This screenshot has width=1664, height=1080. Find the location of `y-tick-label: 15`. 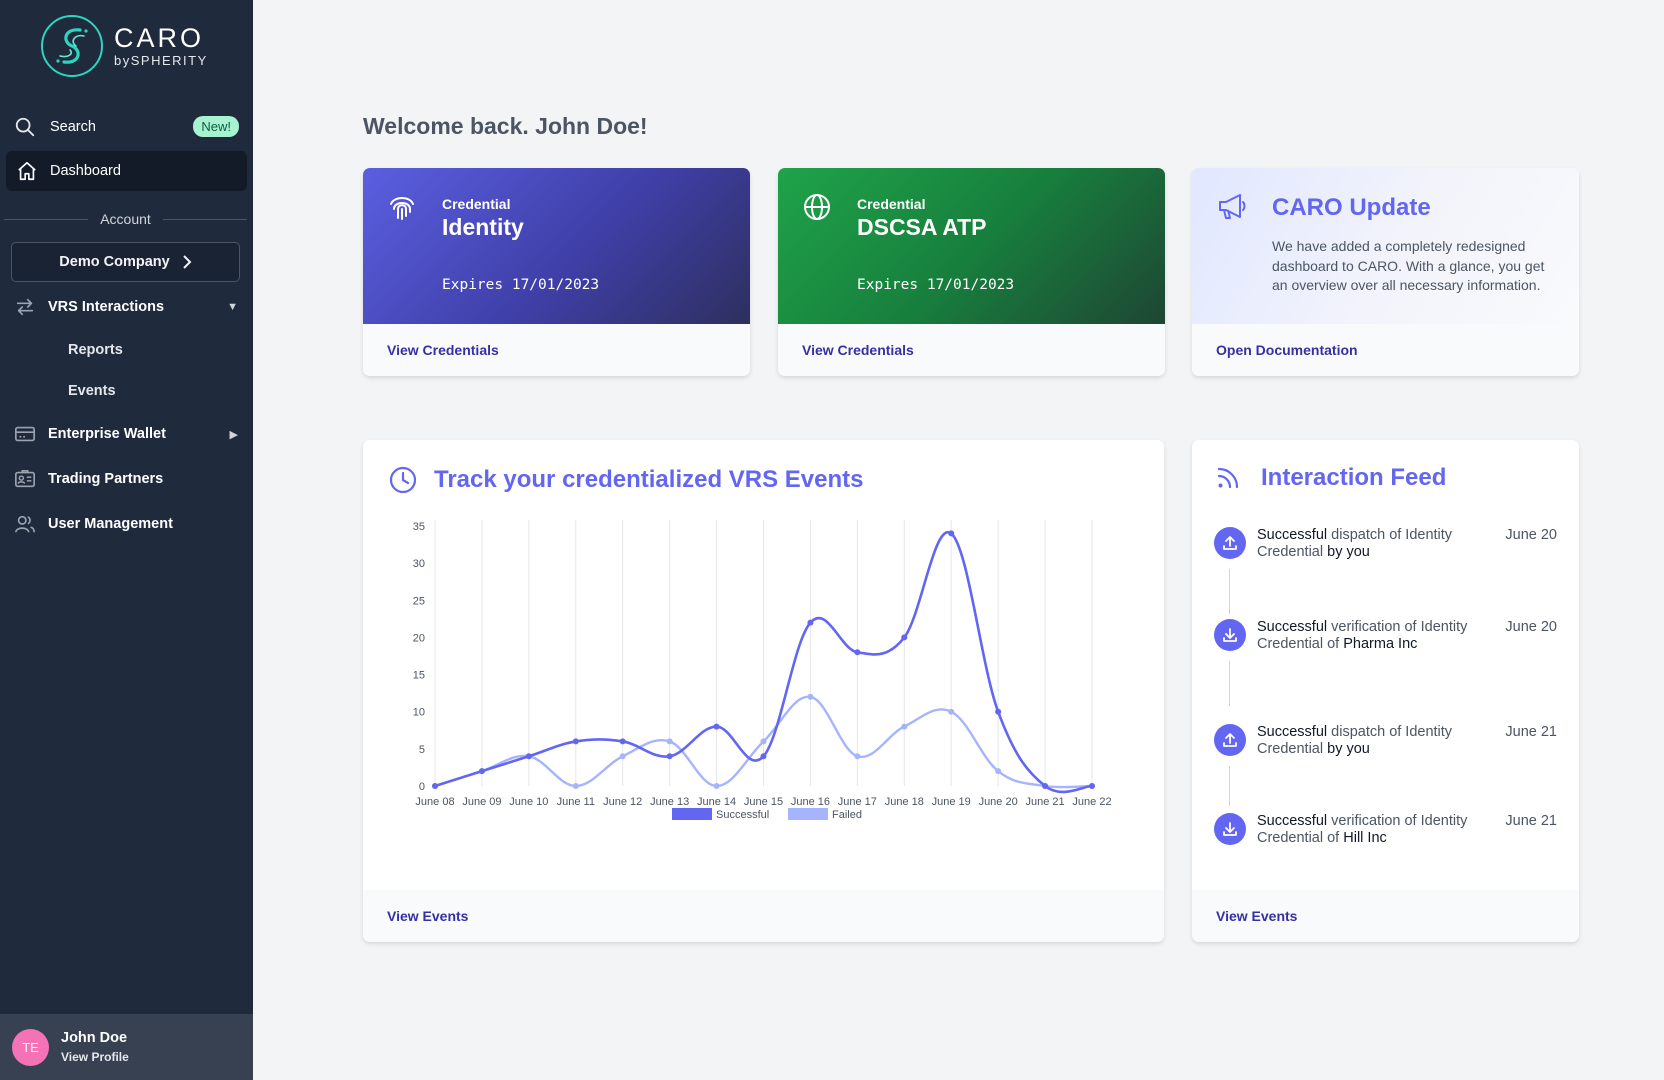

y-tick-label: 15 is located at coordinates (419, 676).